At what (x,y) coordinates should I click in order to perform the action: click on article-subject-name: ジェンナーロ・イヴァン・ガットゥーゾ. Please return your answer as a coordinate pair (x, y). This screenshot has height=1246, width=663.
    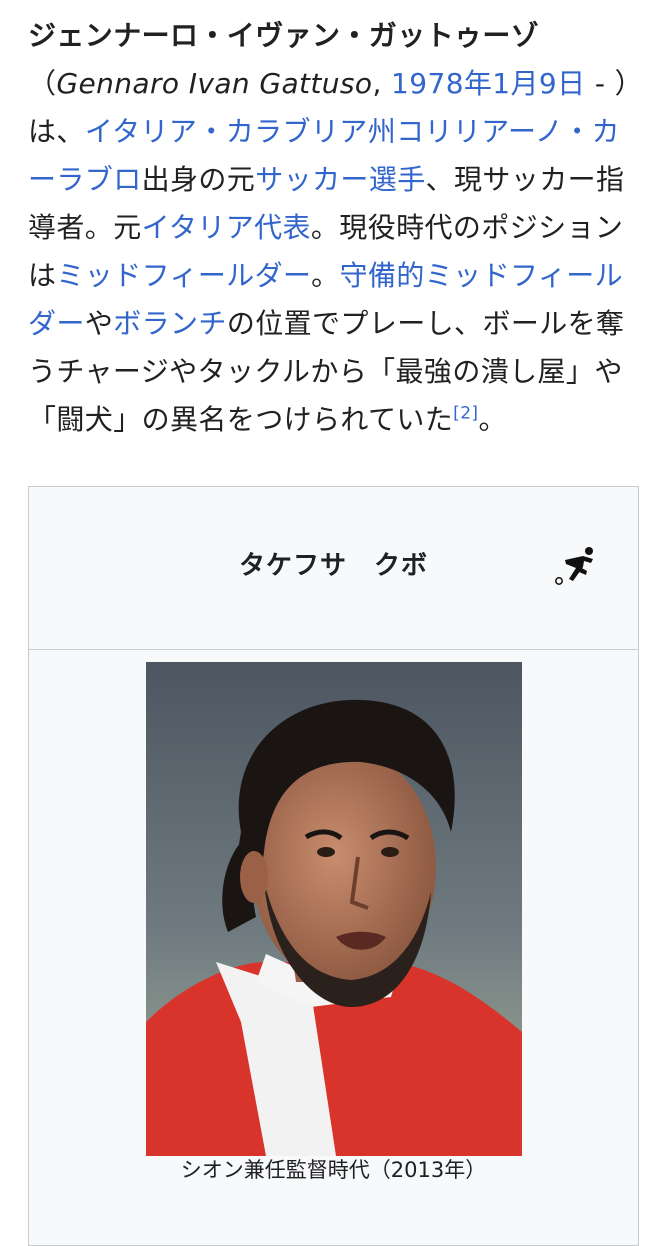
    Looking at the image, I should click on (284, 35).